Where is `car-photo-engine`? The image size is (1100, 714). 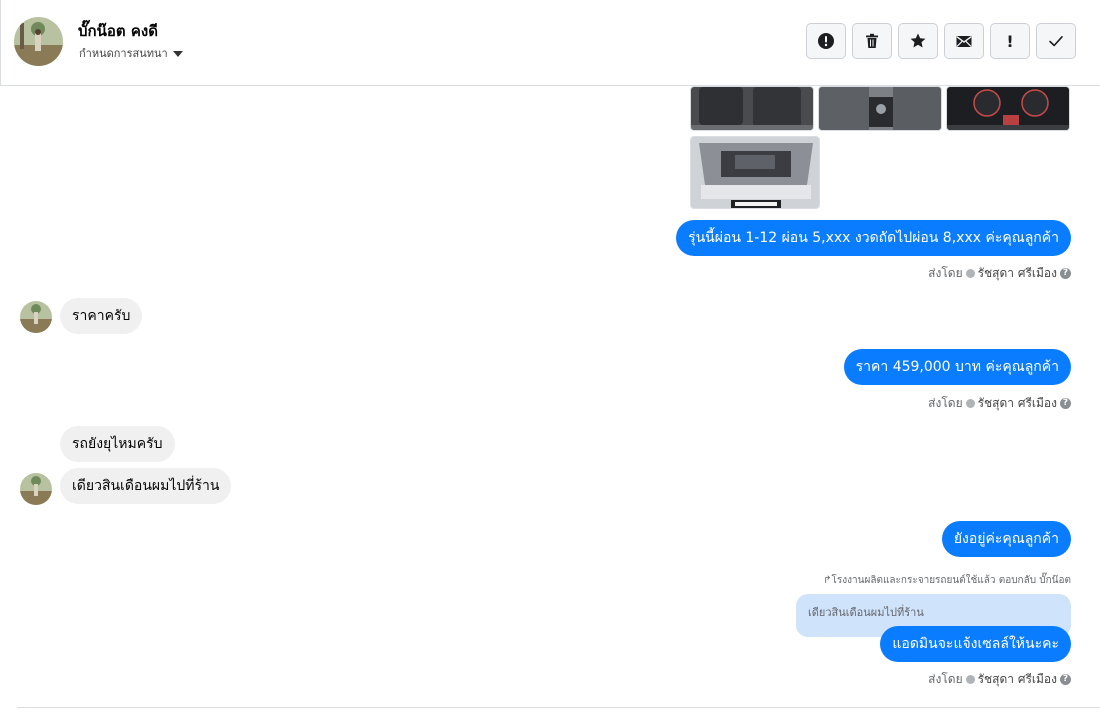
car-photo-engine is located at coordinates (755, 172).